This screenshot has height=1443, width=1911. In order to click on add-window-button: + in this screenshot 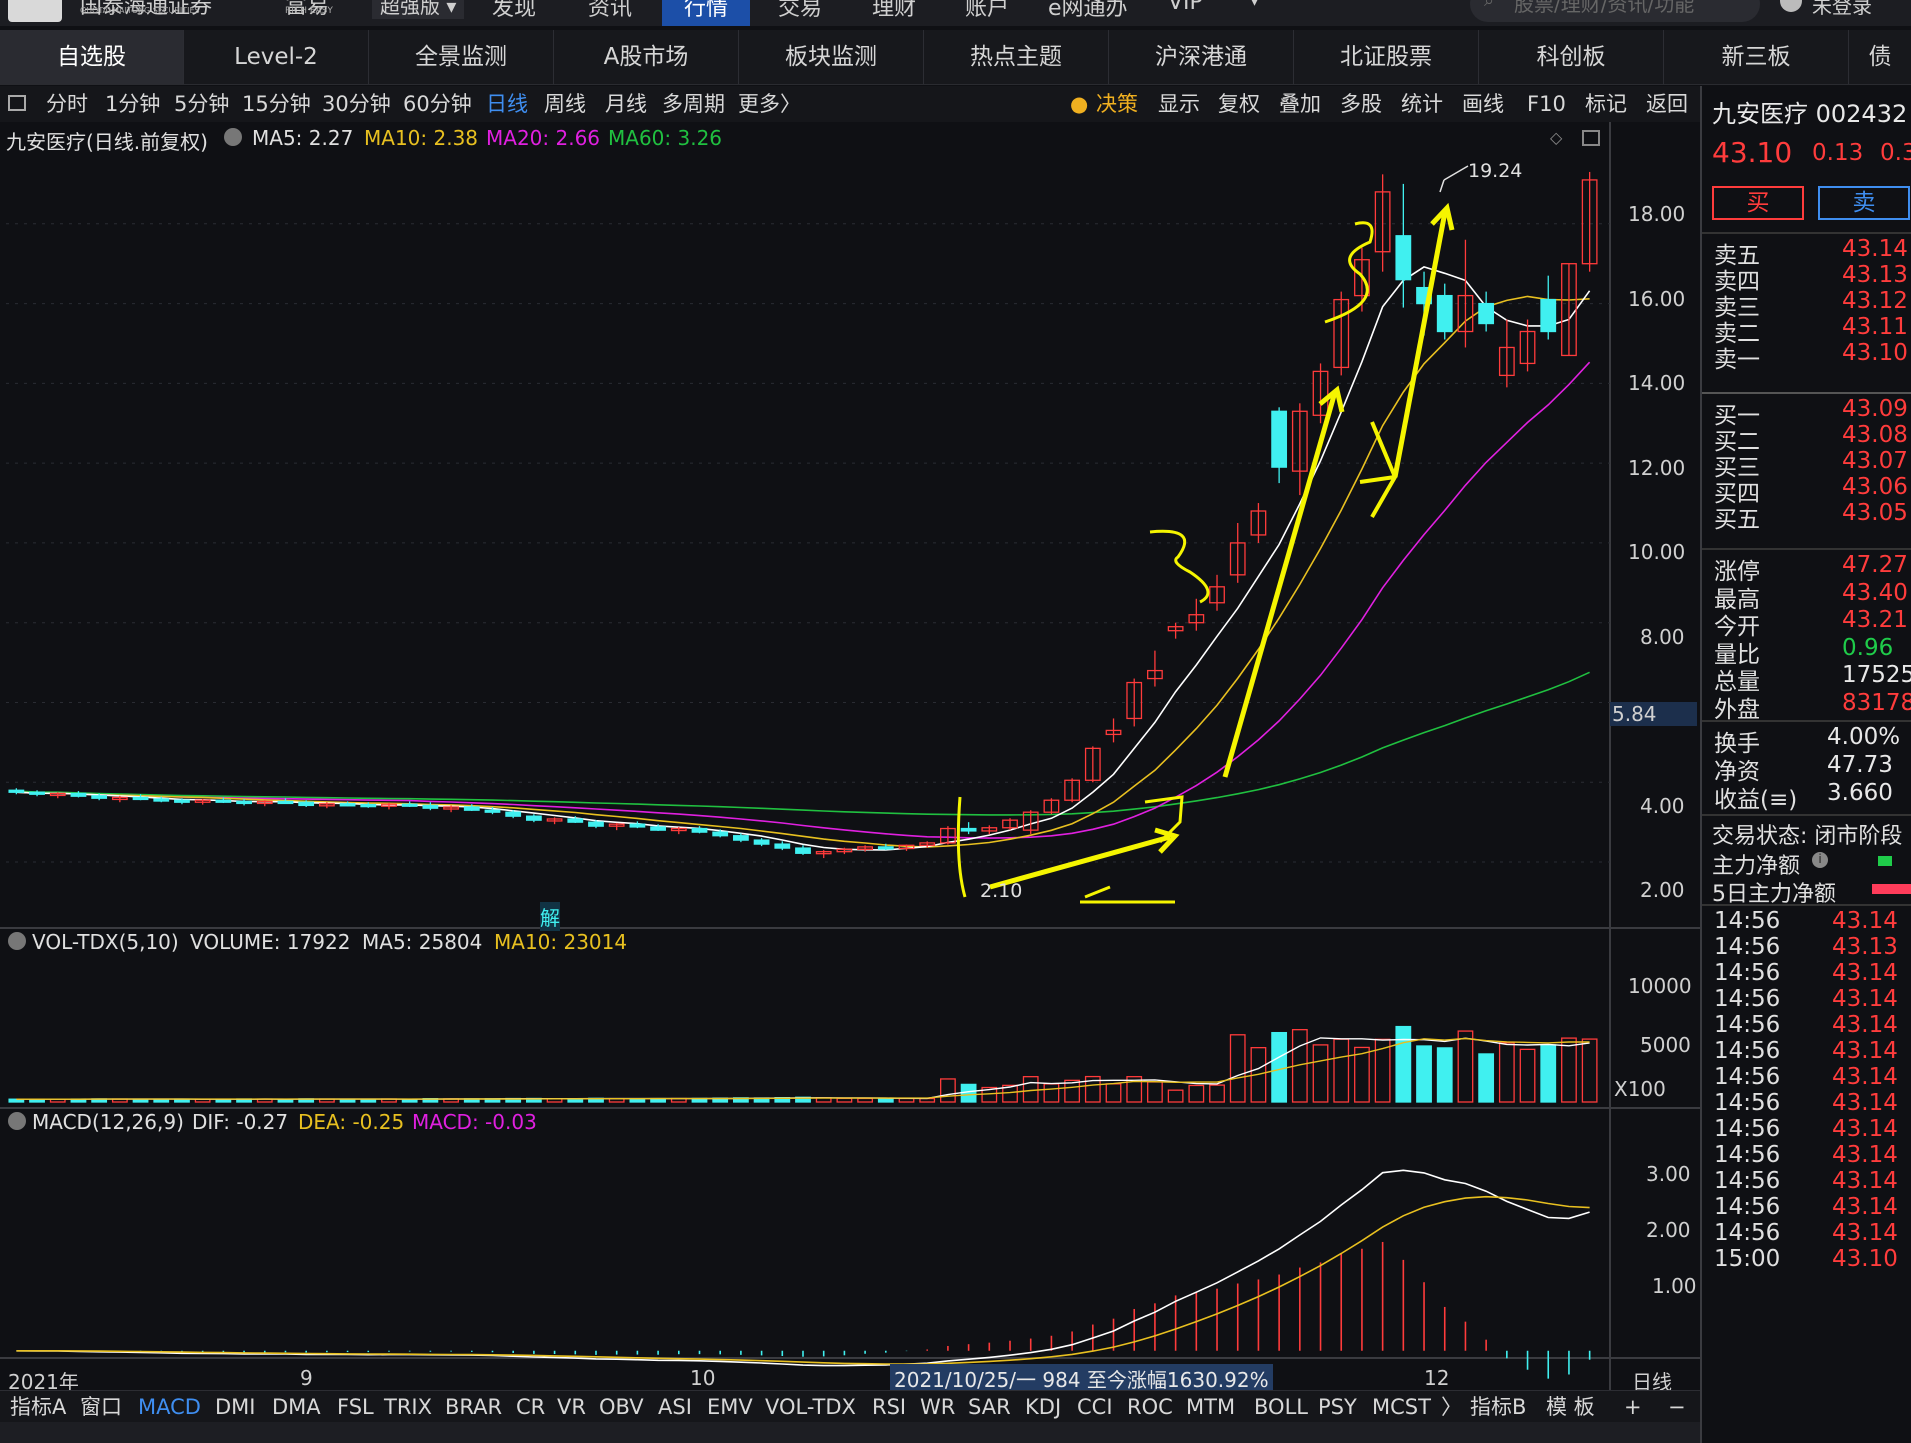, I will do `click(1633, 1407)`.